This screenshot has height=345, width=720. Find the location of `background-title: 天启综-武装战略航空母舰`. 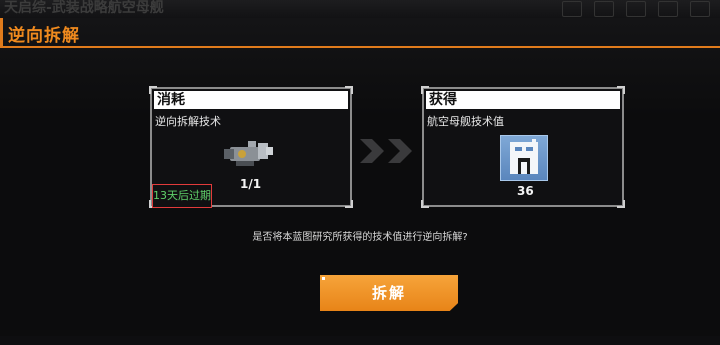

background-title: 天启综-武装战略航空母舰 is located at coordinates (84, 8).